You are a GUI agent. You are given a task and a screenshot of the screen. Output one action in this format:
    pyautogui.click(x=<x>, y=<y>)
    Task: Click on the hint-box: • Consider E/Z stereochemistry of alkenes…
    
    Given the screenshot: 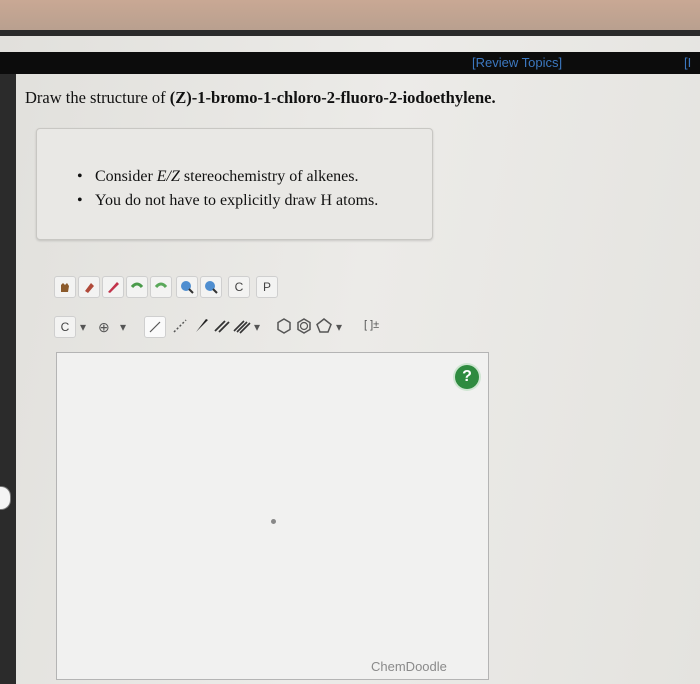 What is the action you would take?
    pyautogui.click(x=234, y=184)
    